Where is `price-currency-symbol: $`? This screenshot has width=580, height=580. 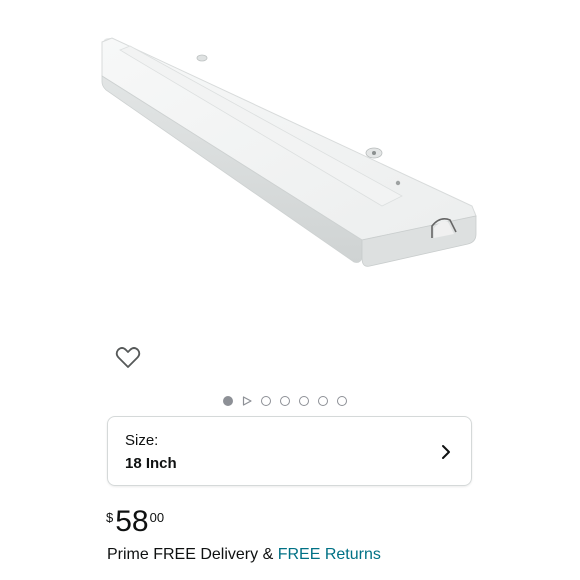
price-currency-symbol: $ is located at coordinates (110, 517).